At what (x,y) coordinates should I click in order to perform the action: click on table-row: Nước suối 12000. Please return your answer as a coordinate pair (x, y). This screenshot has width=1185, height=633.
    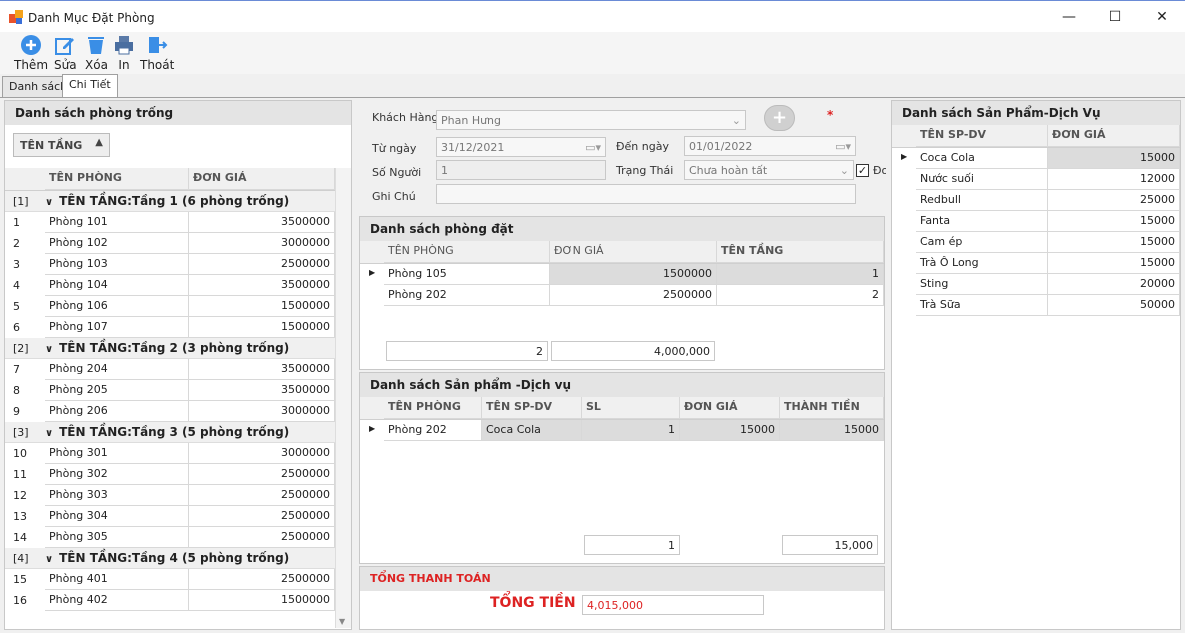
    Looking at the image, I should click on (1036, 179).